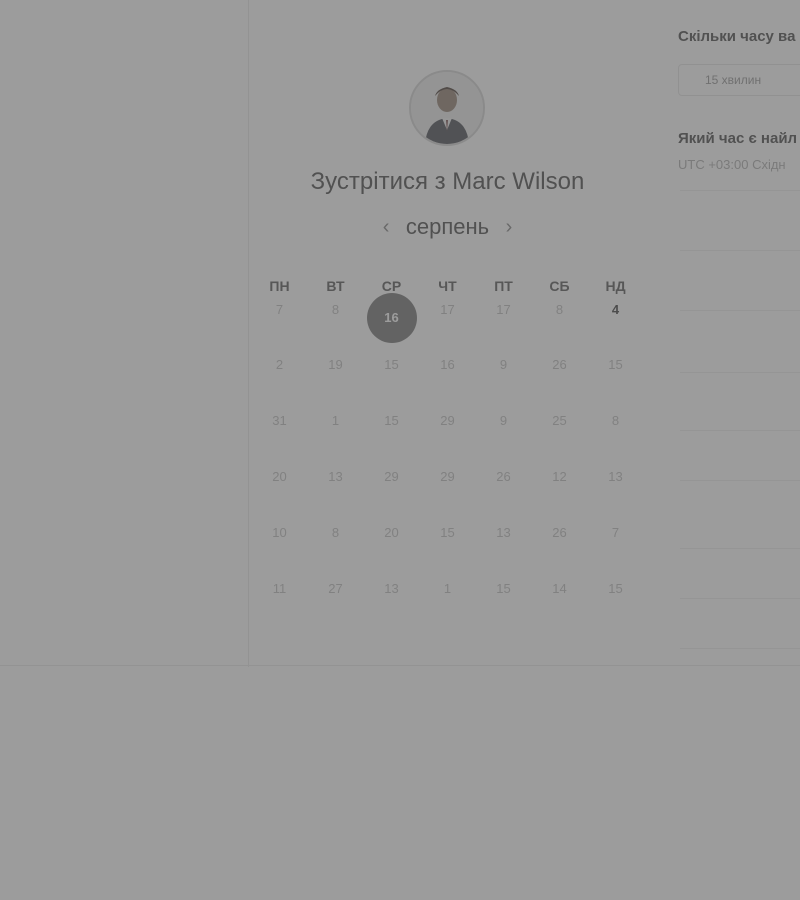 The height and width of the screenshot is (900, 800). I want to click on chevron-left-icon: ‹, so click(386, 227).